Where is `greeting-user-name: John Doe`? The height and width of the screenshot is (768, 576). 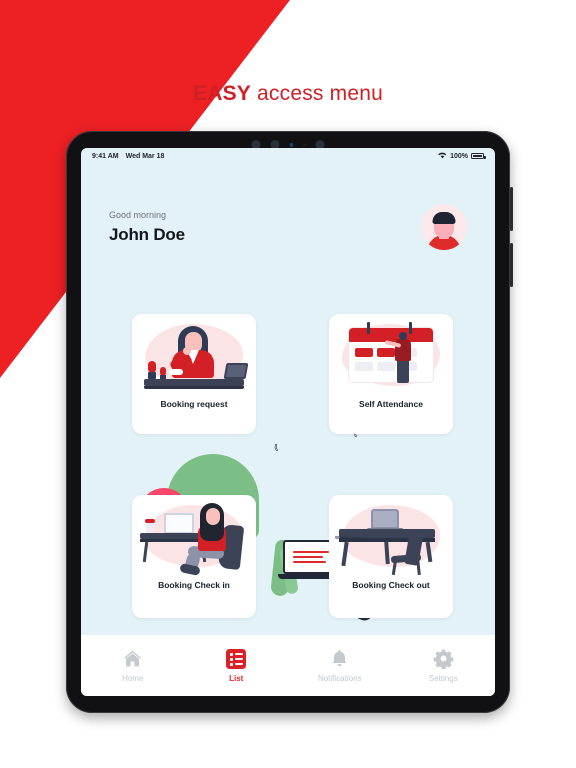 greeting-user-name: John Doe is located at coordinates (147, 234).